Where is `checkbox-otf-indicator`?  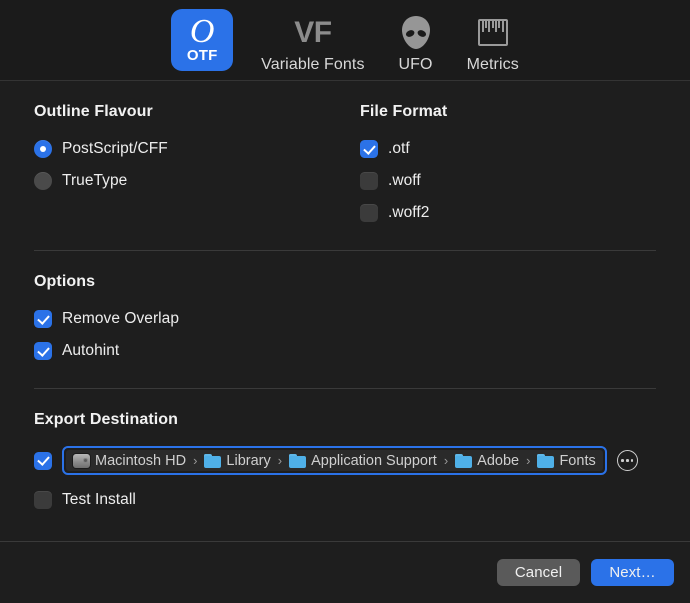
checkbox-otf-indicator is located at coordinates (369, 149).